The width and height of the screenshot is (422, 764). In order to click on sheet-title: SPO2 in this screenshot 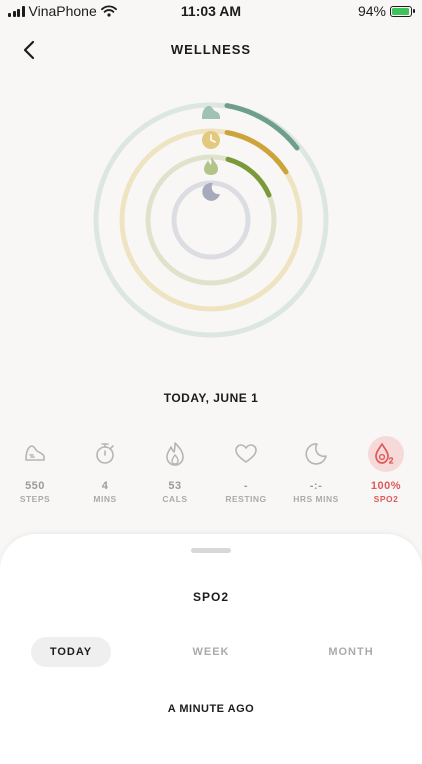, I will do `click(210, 597)`.